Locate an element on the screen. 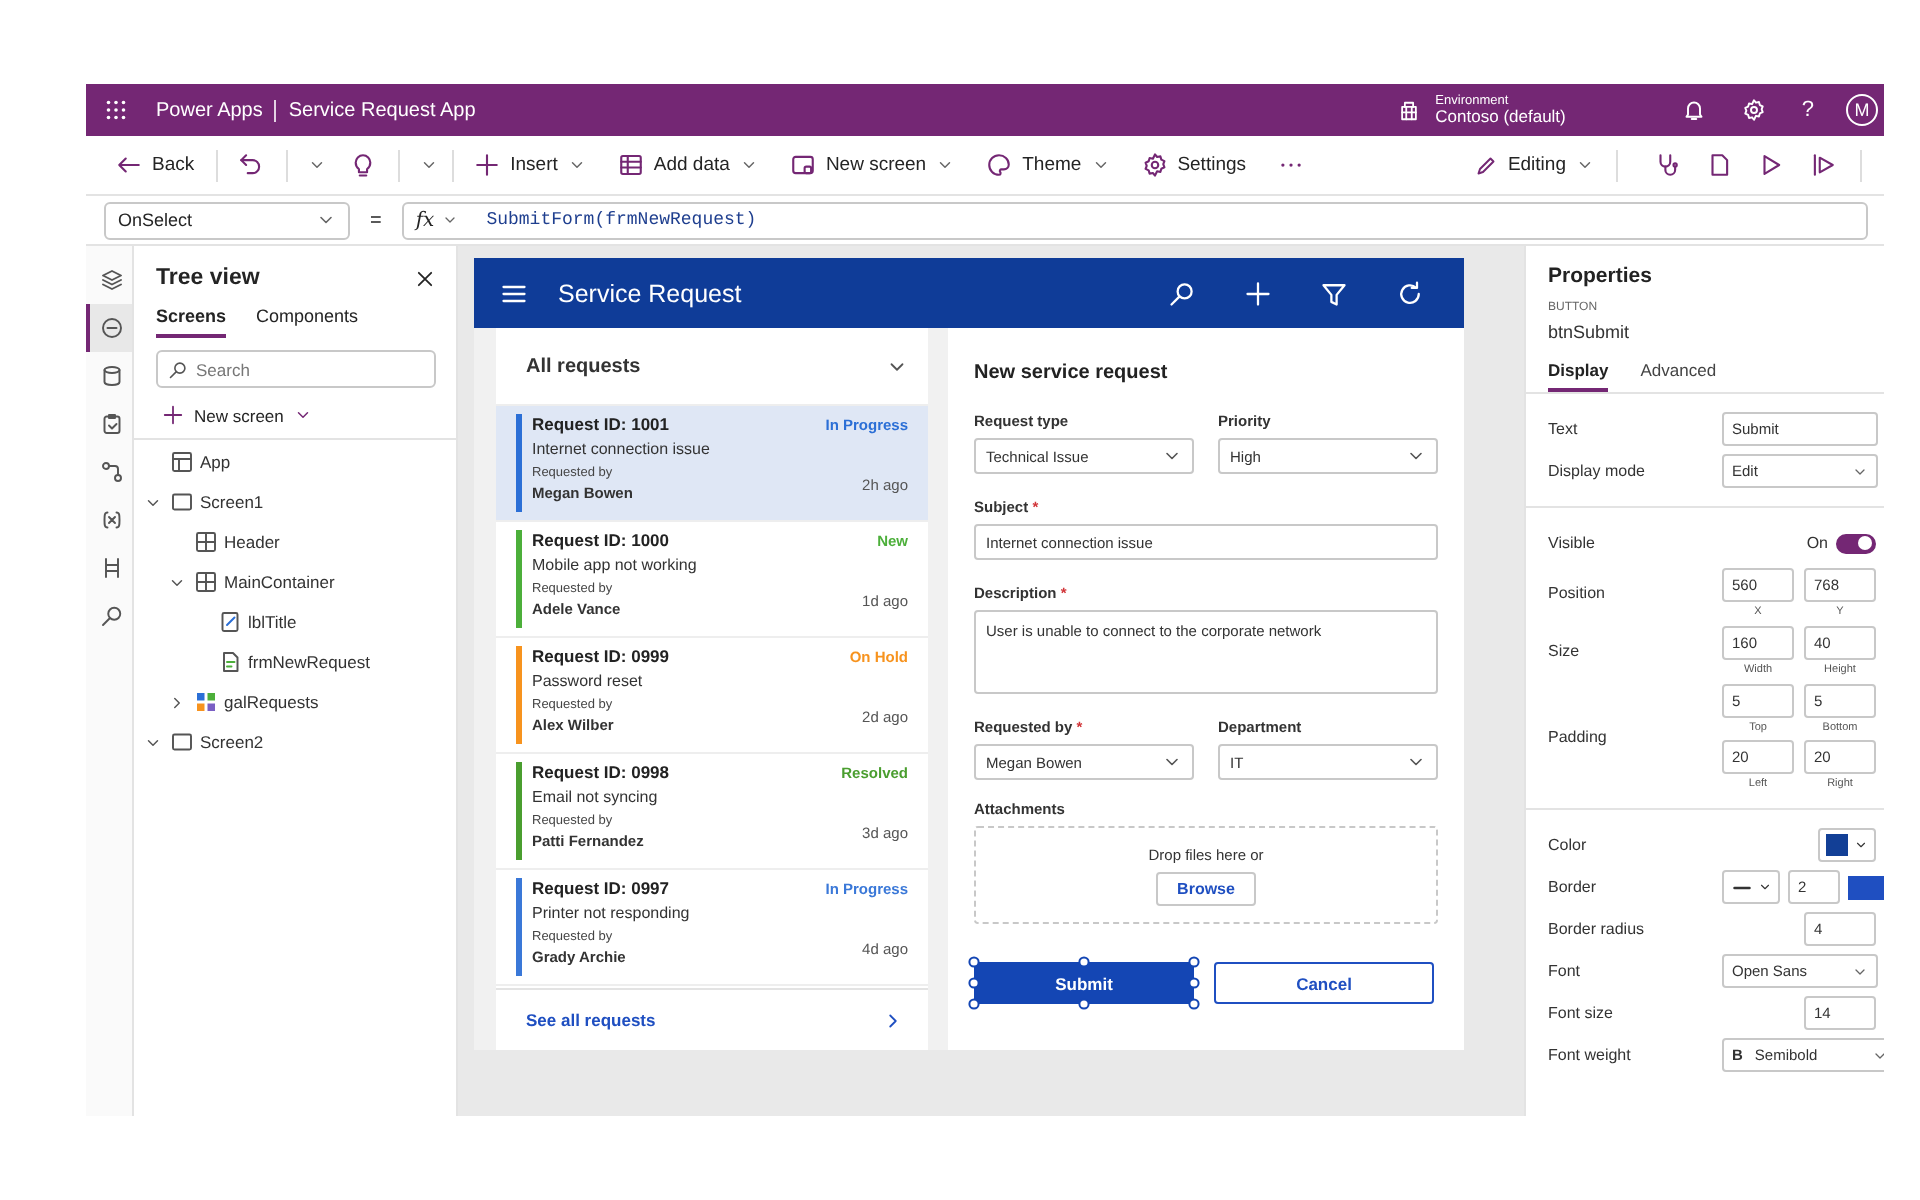 Image resolution: width=1920 pixels, height=1200 pixels. toggle-label: On is located at coordinates (1817, 543).